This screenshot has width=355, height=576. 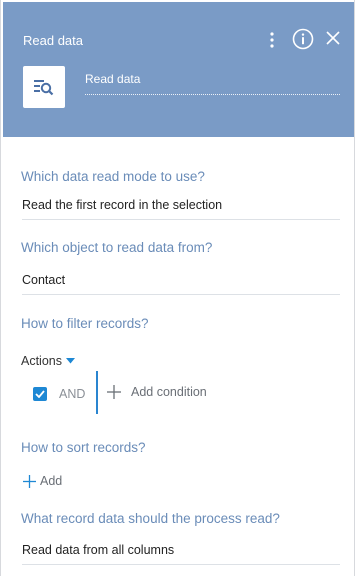 What do you see at coordinates (169, 392) in the screenshot?
I see `add-condition-label: Add condition` at bounding box center [169, 392].